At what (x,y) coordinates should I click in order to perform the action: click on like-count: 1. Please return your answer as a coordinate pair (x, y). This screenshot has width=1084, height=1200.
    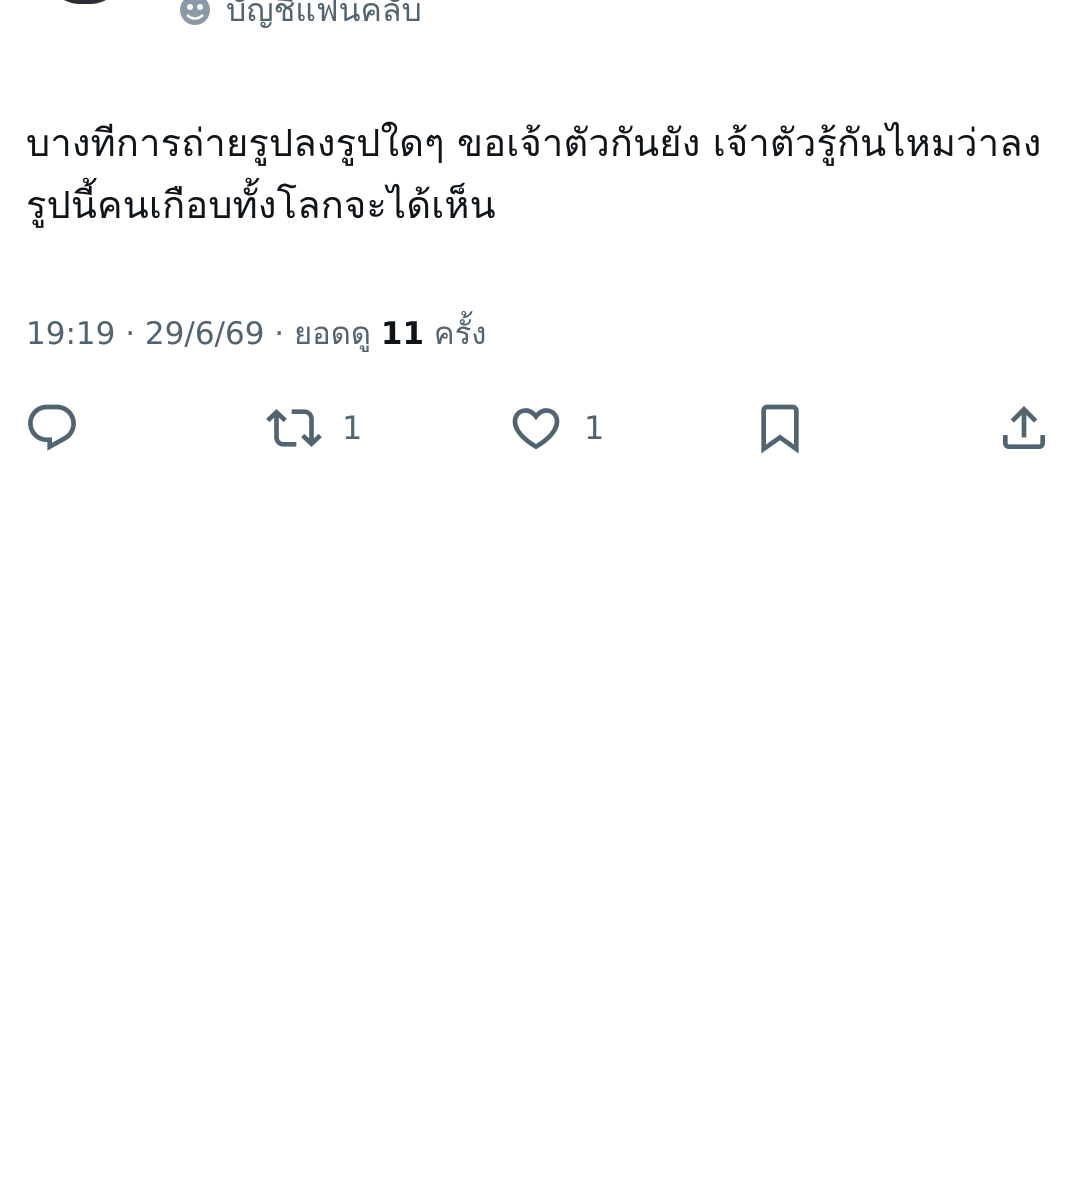
    Looking at the image, I should click on (594, 428).